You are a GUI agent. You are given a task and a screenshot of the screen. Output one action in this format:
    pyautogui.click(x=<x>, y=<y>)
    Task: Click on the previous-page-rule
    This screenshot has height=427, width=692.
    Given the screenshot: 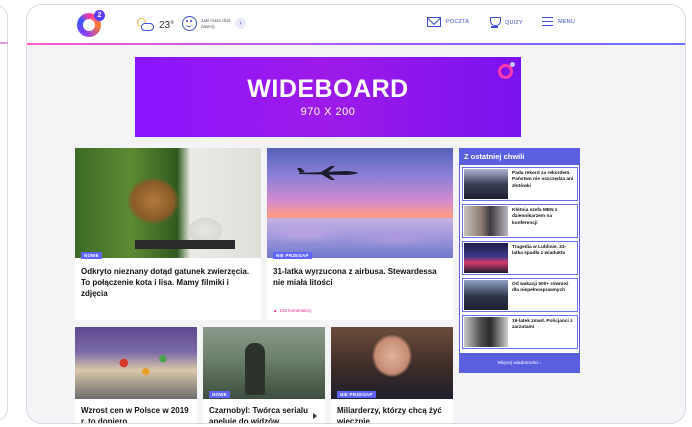 What is the action you would take?
    pyautogui.click(x=4, y=43)
    